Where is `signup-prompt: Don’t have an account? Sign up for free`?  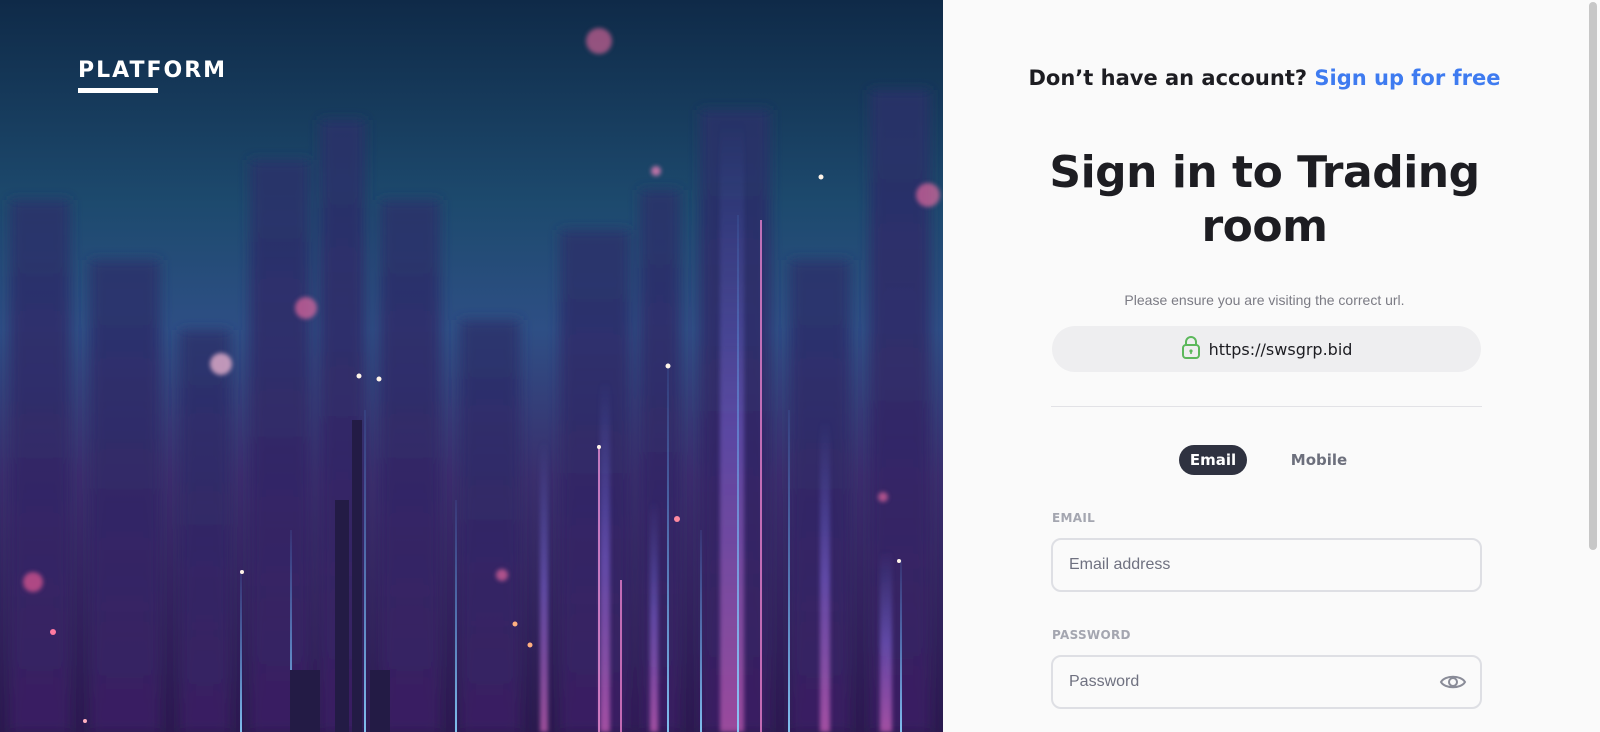
signup-prompt: Don’t have an account? Sign up for free is located at coordinates (1264, 78).